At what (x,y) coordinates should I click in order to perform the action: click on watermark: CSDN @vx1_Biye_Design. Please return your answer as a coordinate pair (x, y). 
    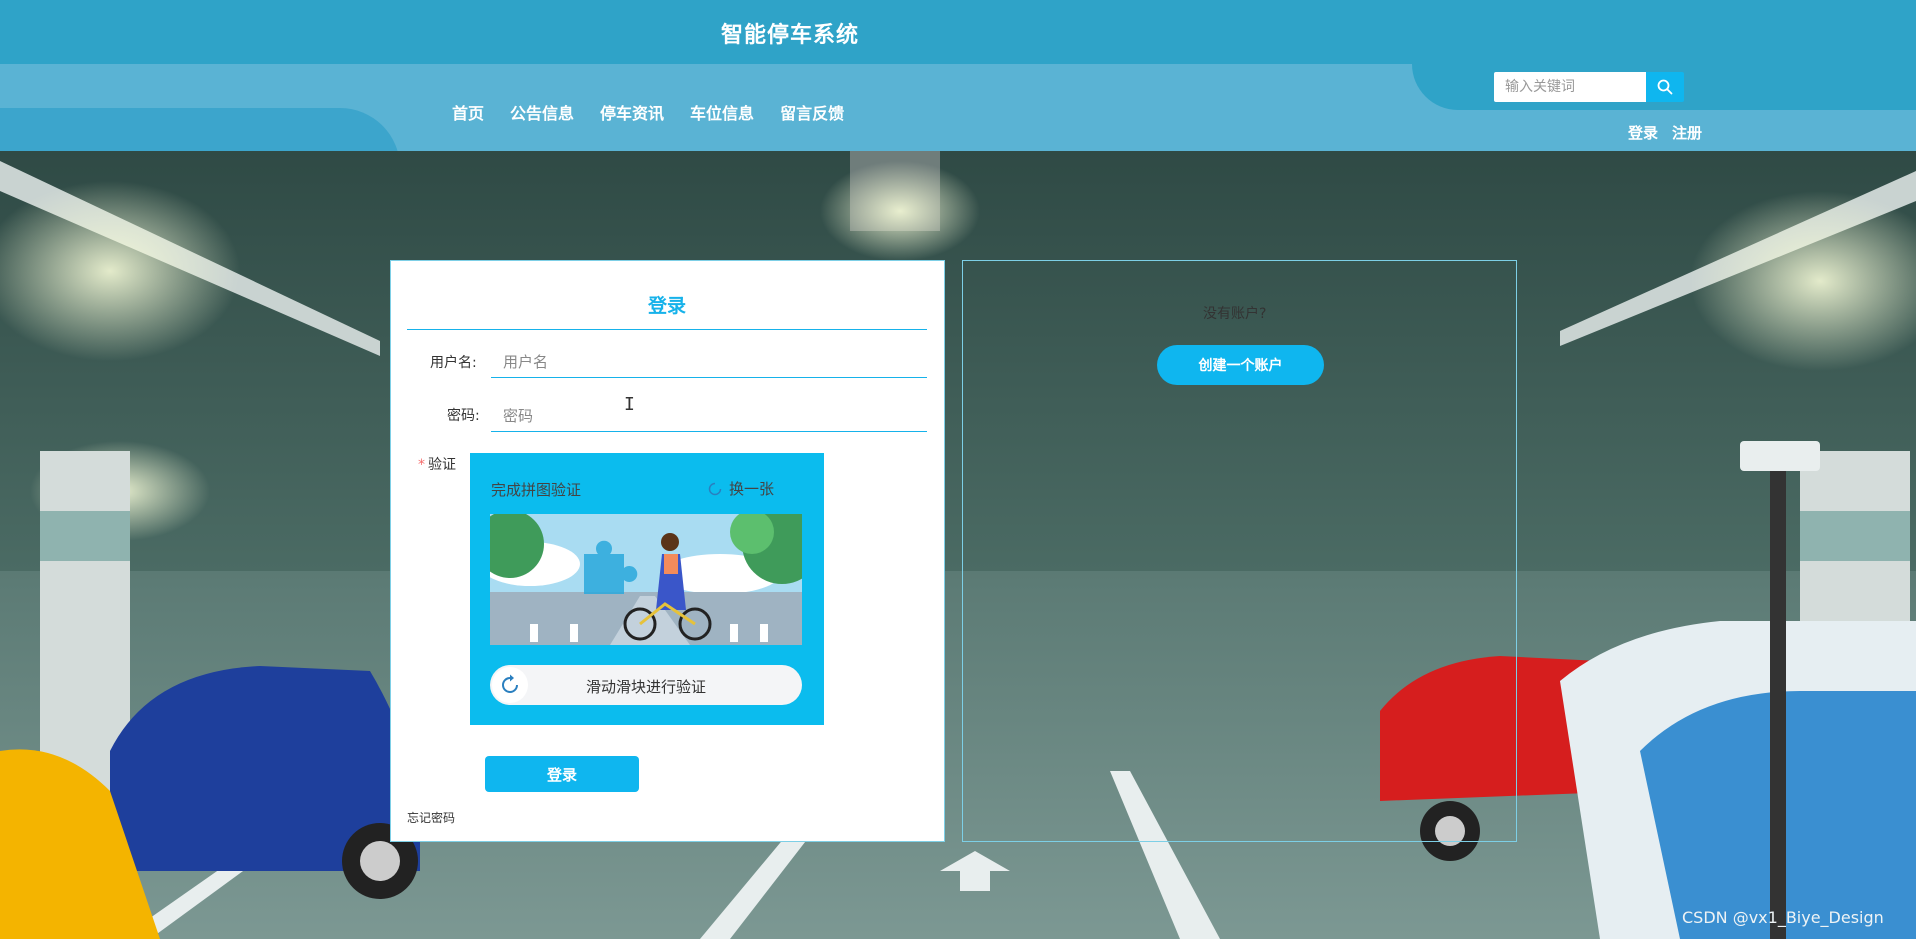
    Looking at the image, I should click on (1783, 917).